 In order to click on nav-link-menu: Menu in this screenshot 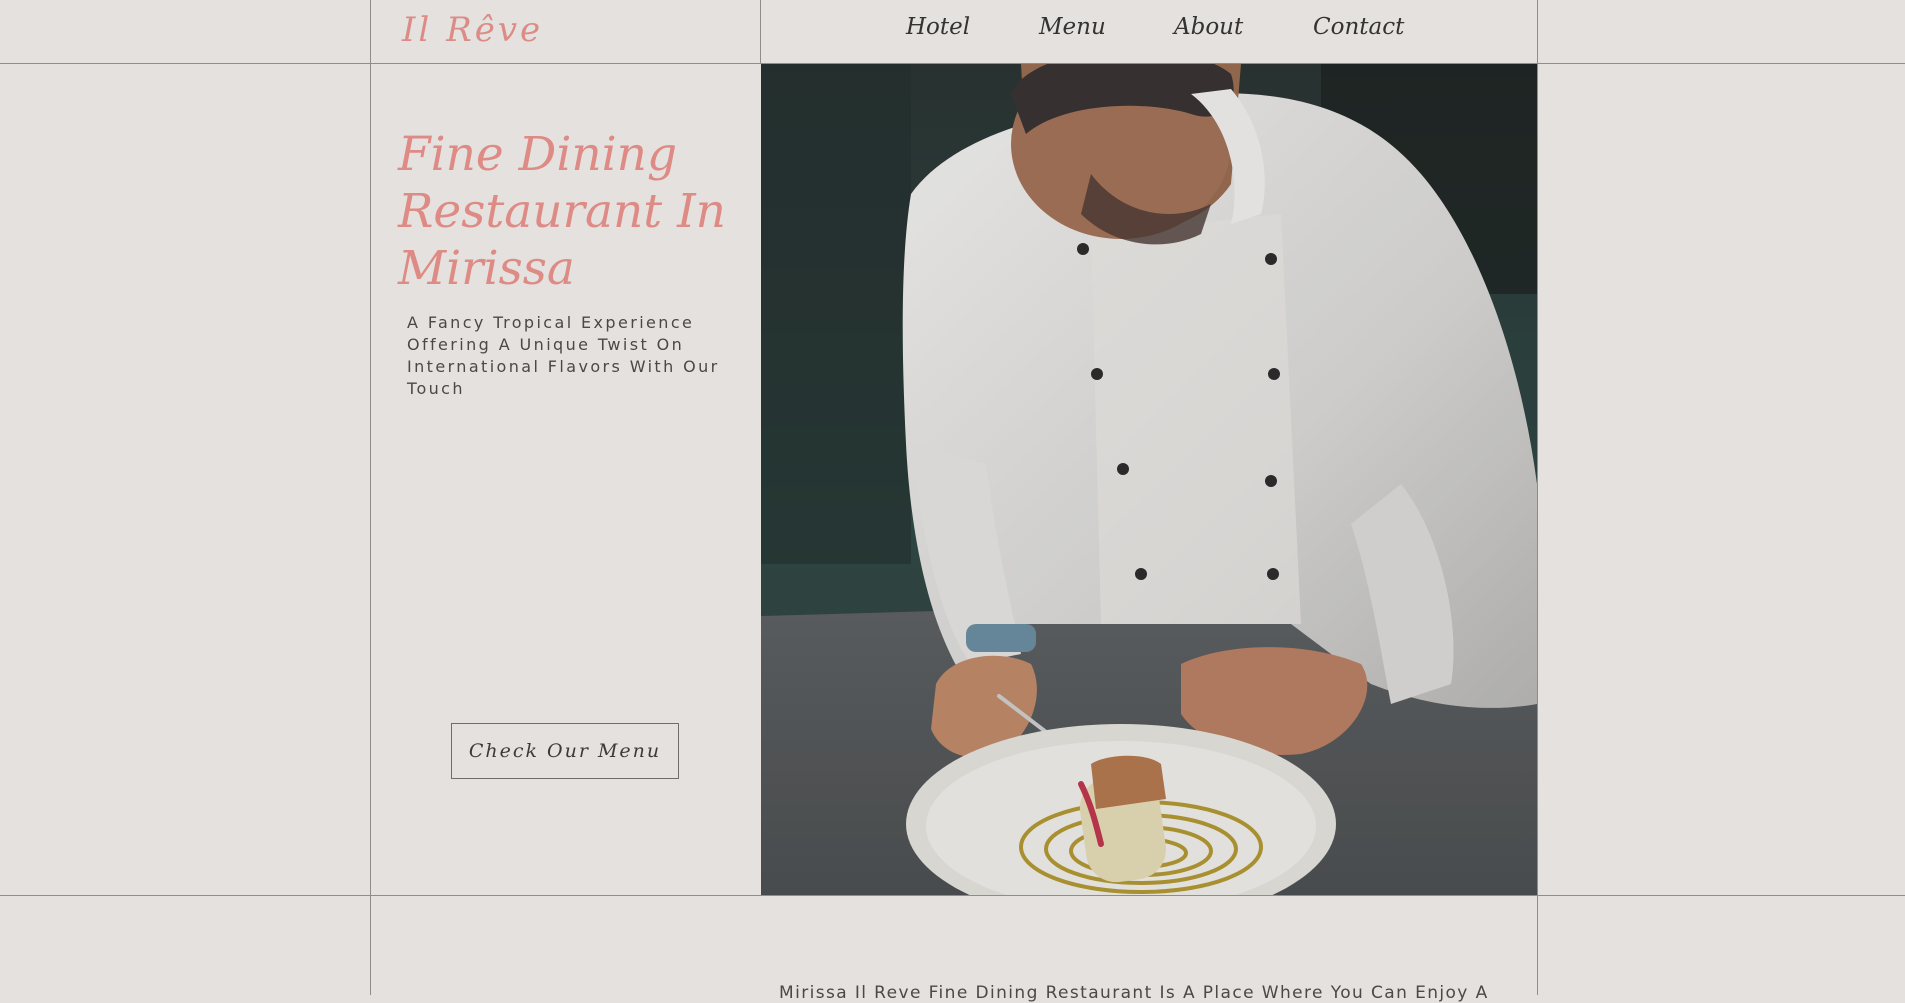, I will do `click(1072, 27)`.